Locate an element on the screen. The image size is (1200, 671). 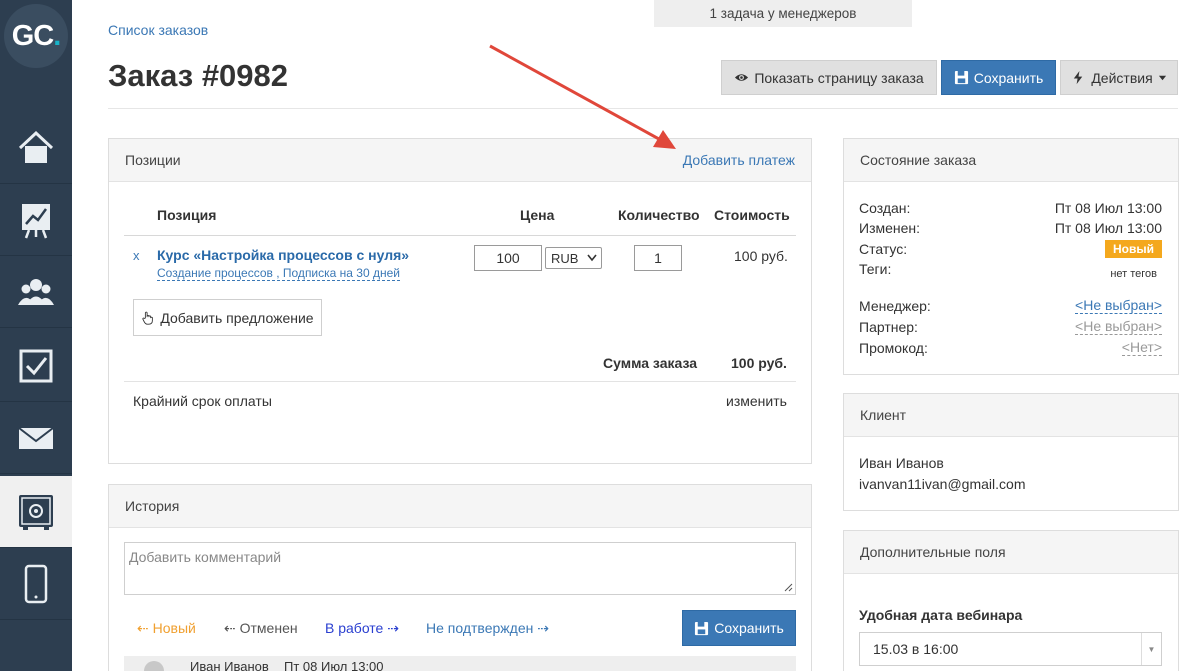
show-order-page-button: Показать страницу заказа is located at coordinates (829, 77).